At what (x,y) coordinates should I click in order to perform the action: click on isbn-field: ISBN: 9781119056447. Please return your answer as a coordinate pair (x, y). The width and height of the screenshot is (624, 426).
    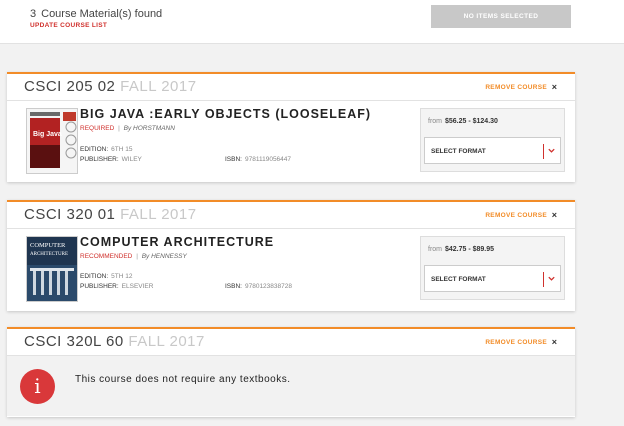
    Looking at the image, I should click on (258, 159).